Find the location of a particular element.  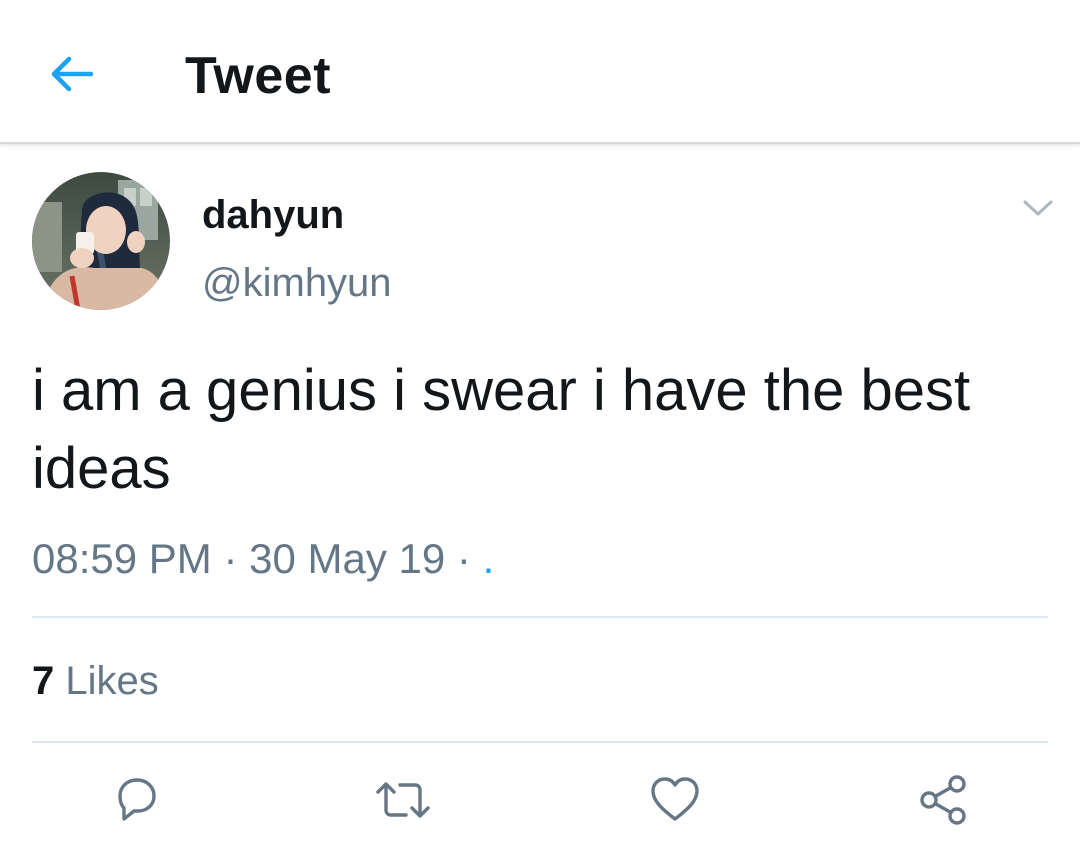

share-button is located at coordinates (943, 802).